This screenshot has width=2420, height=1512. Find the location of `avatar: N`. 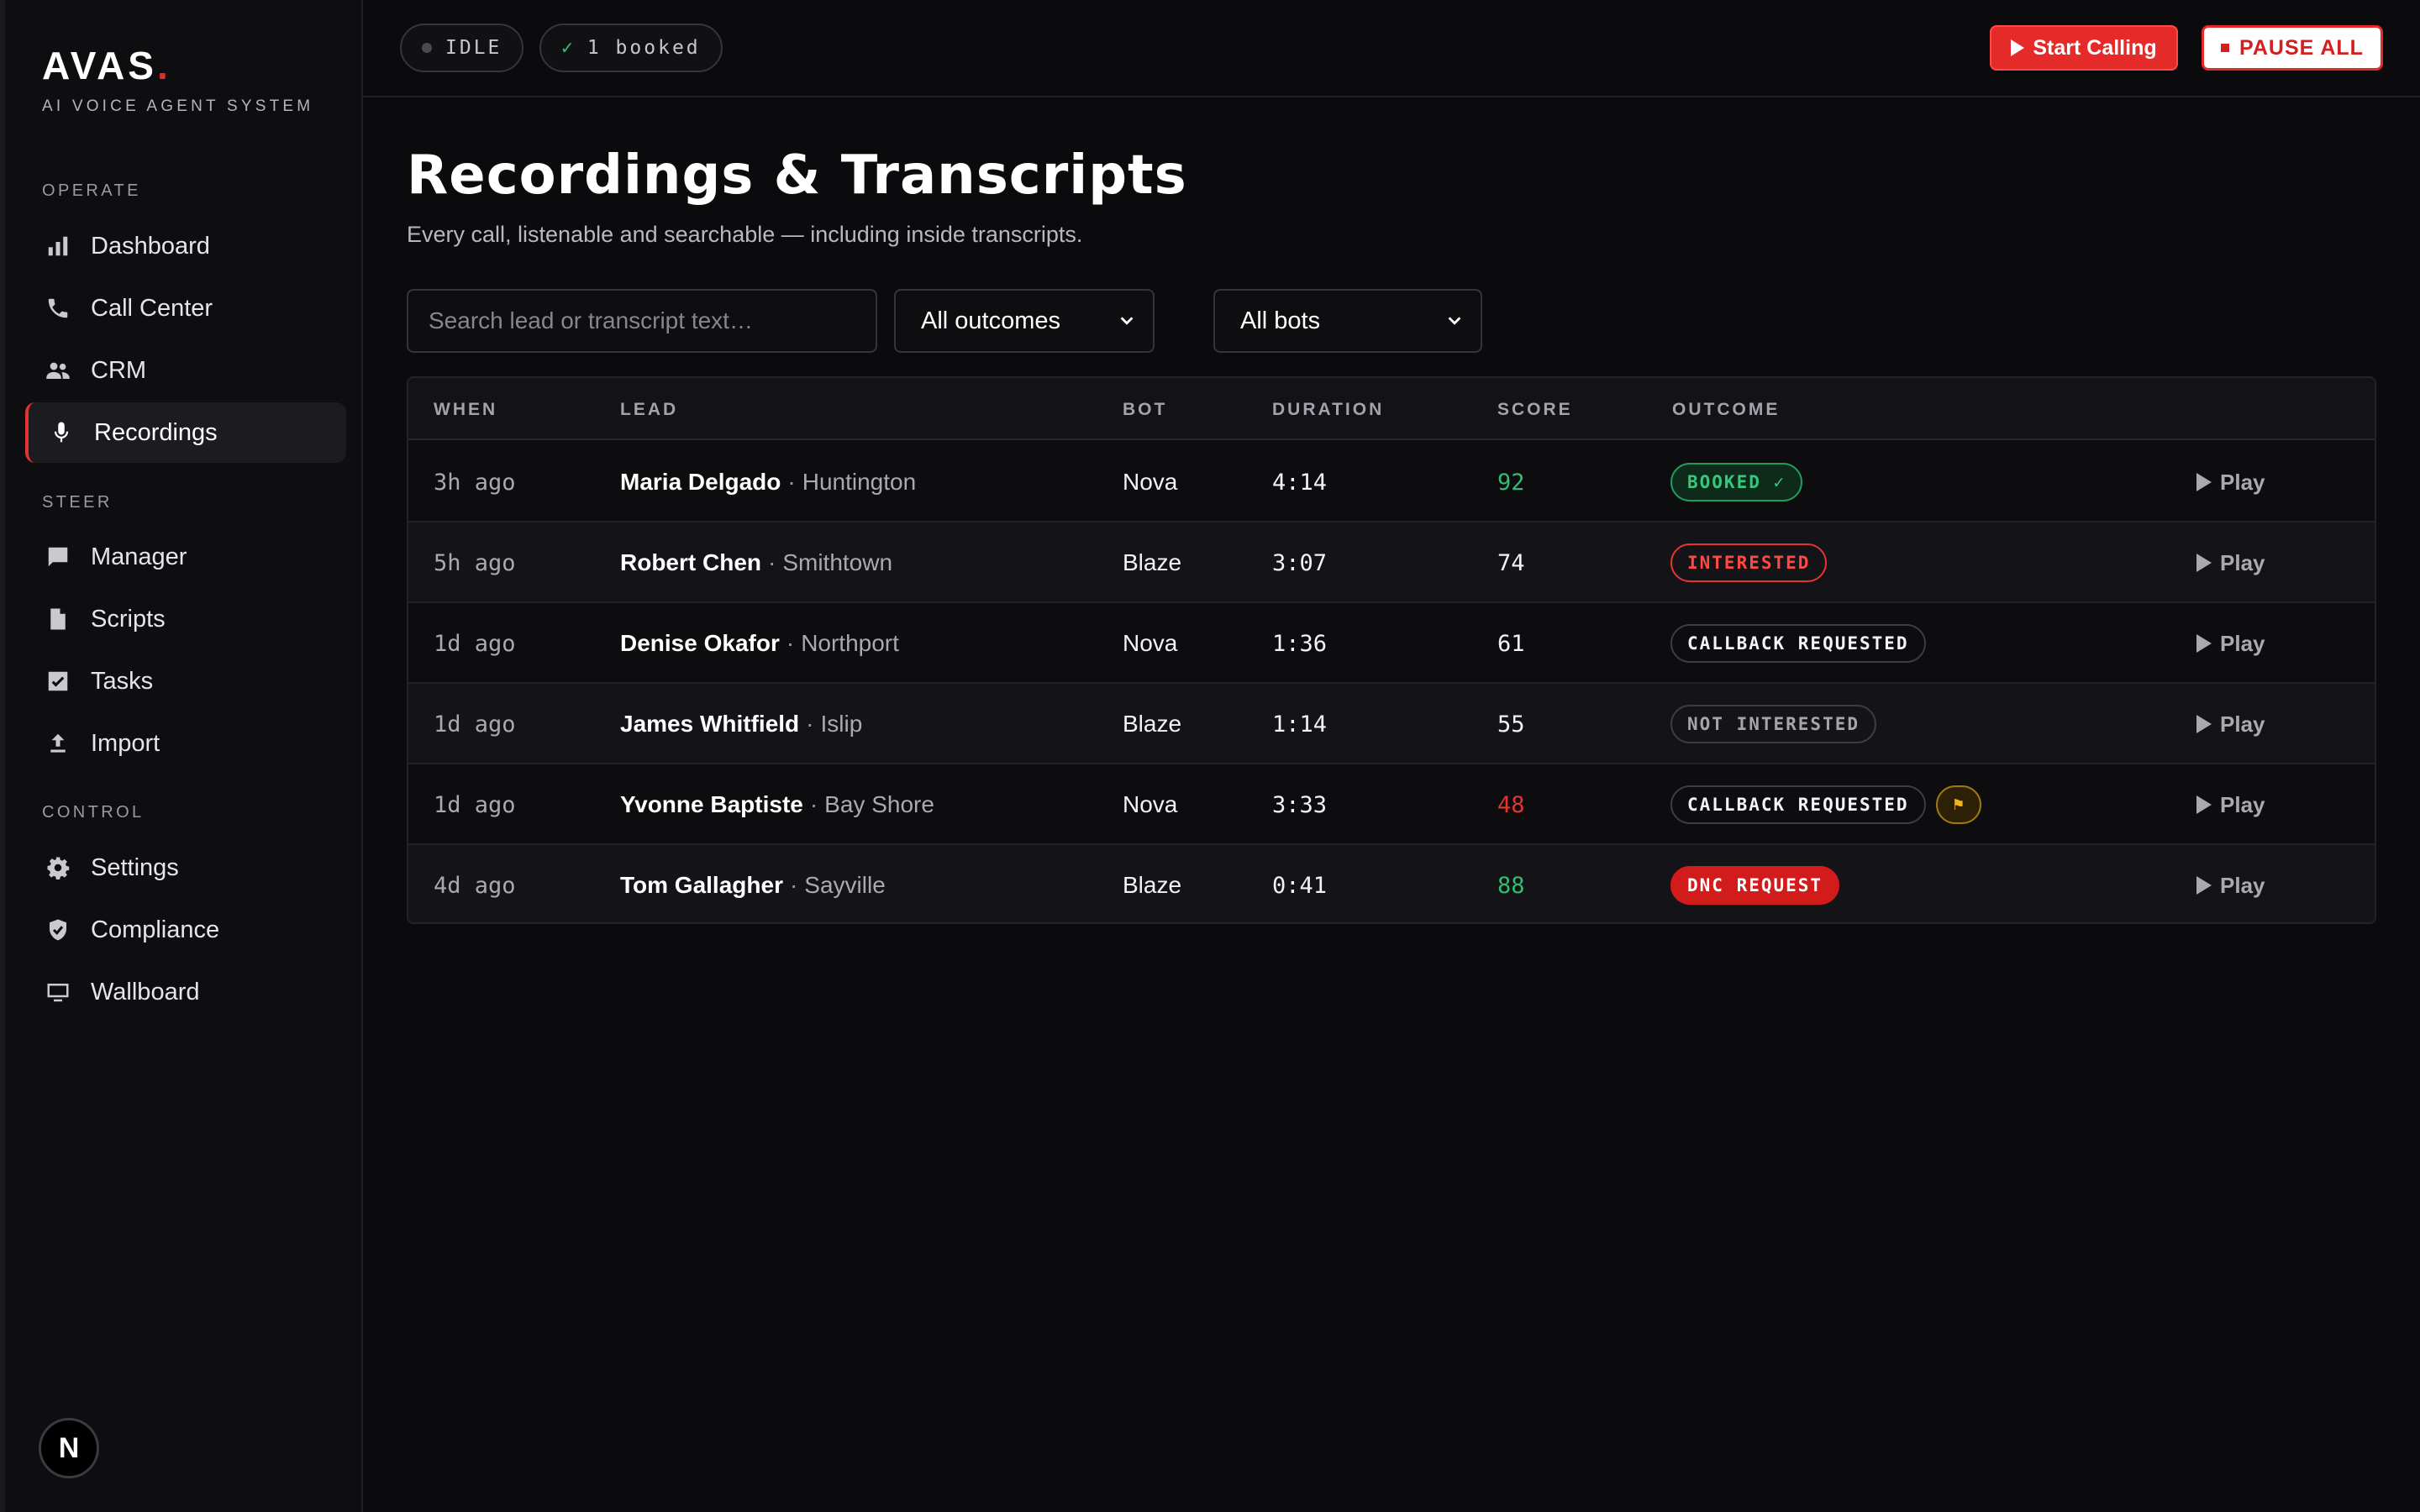

avatar: N is located at coordinates (69, 1448).